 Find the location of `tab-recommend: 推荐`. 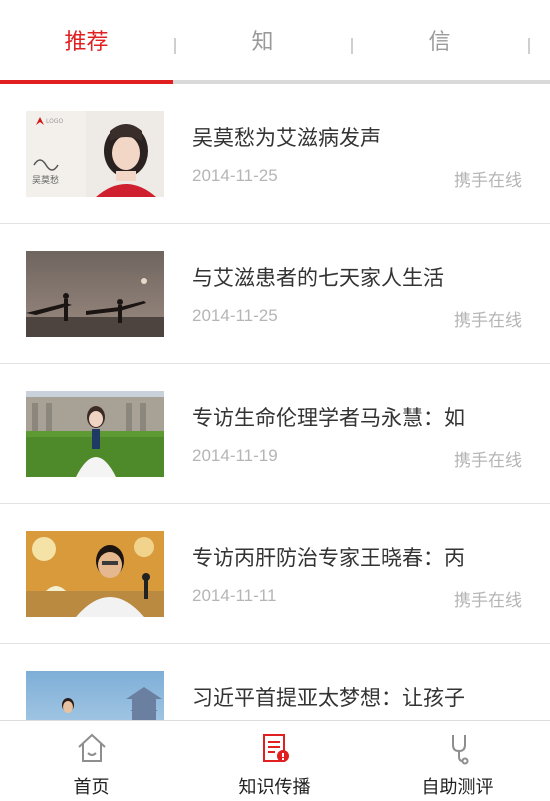

tab-recommend: 推荐 is located at coordinates (86, 40).